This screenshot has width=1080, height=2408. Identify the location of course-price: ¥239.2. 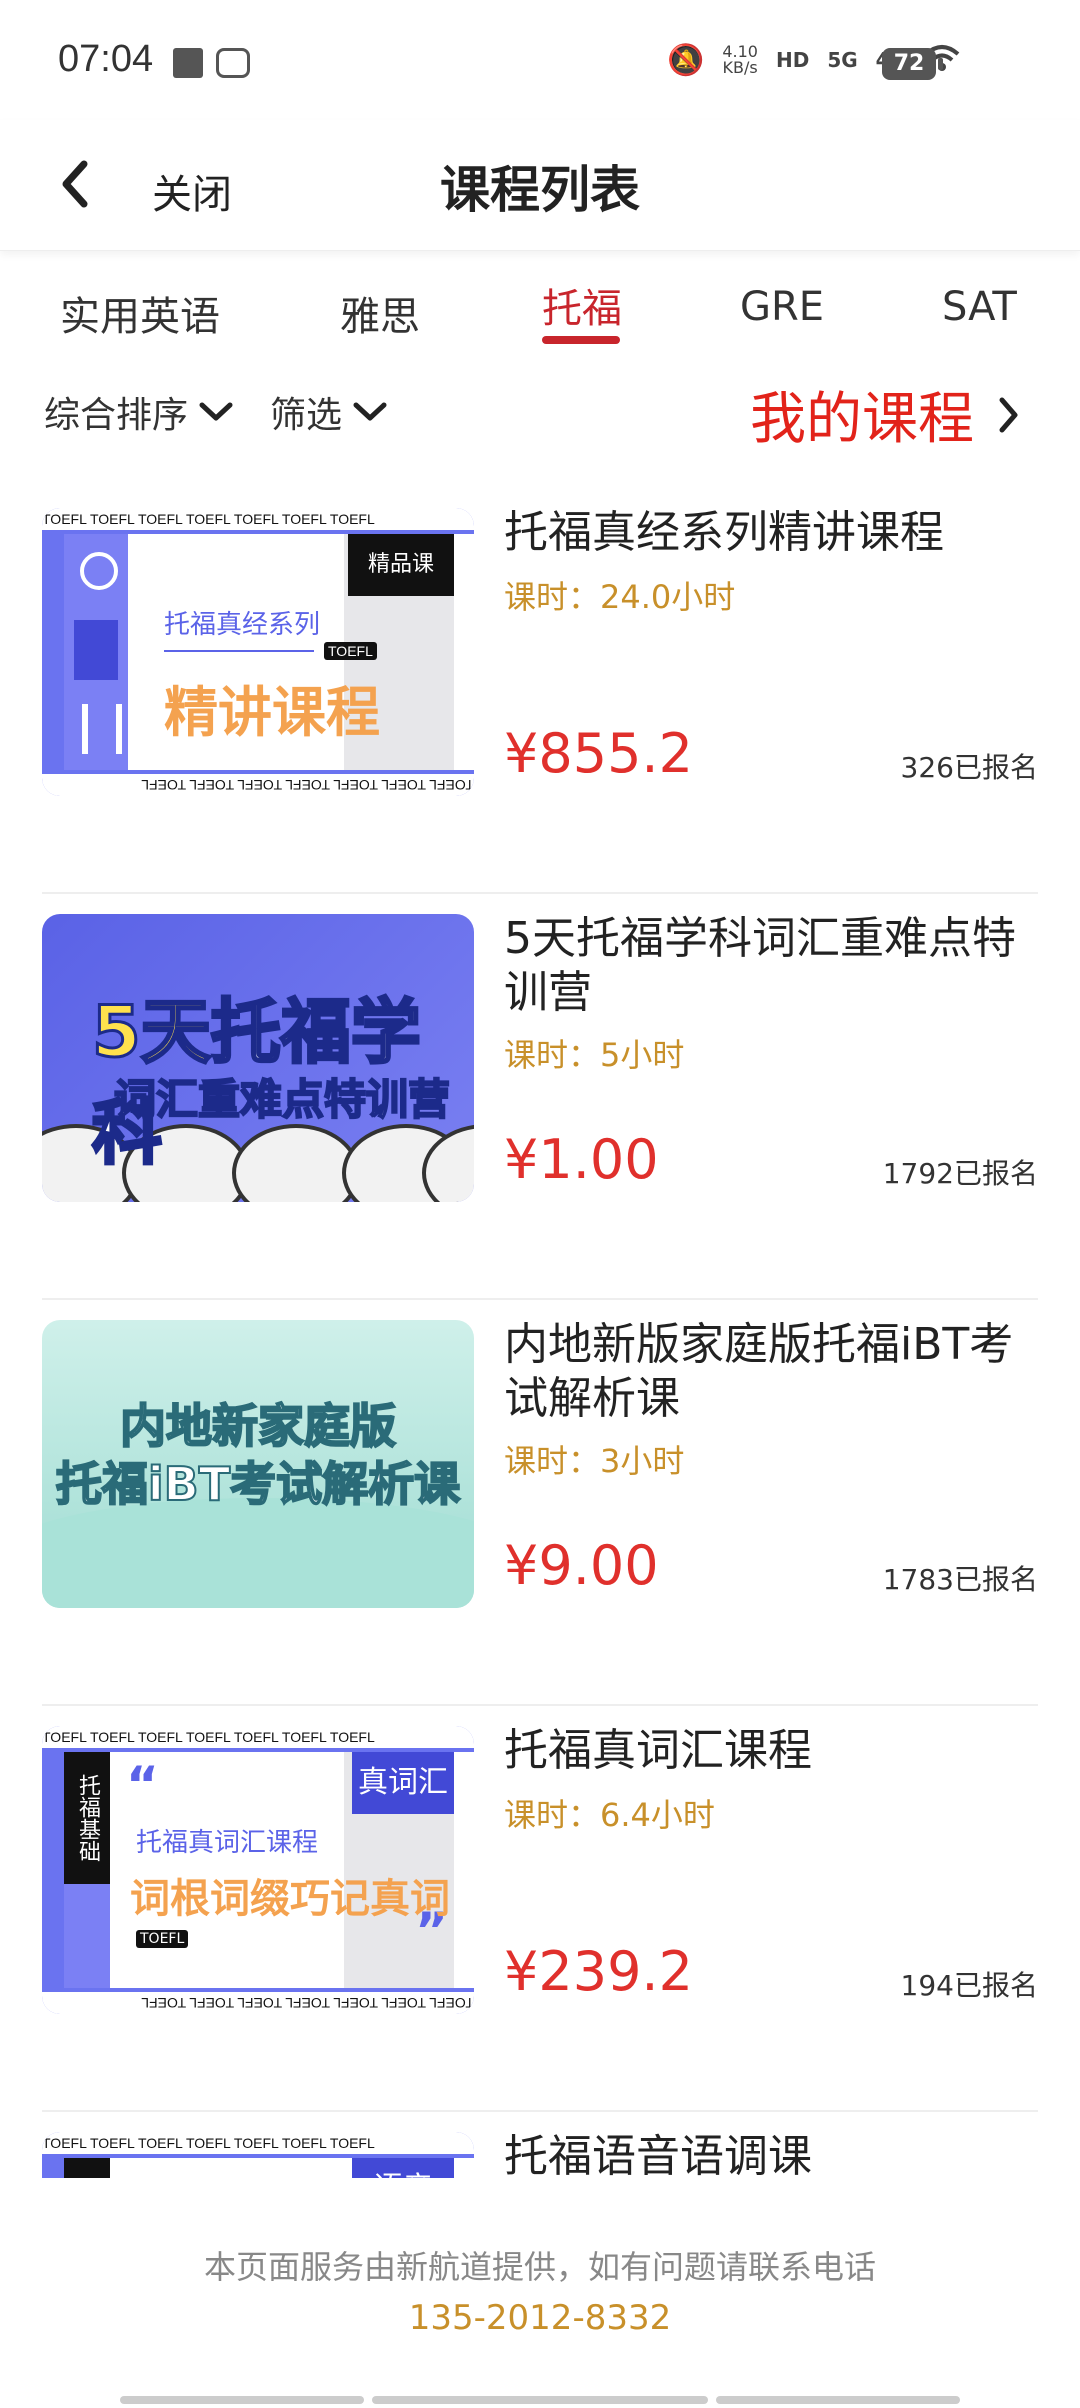
(598, 1971).